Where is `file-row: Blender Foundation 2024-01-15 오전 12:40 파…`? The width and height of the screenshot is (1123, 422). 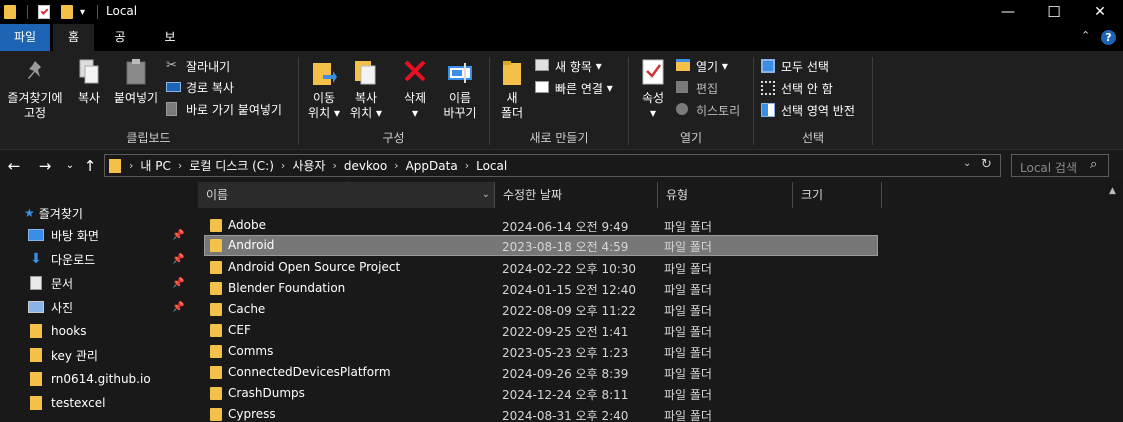
file-row: Blender Foundation 2024-01-15 오전 12:40 파… is located at coordinates (541, 288).